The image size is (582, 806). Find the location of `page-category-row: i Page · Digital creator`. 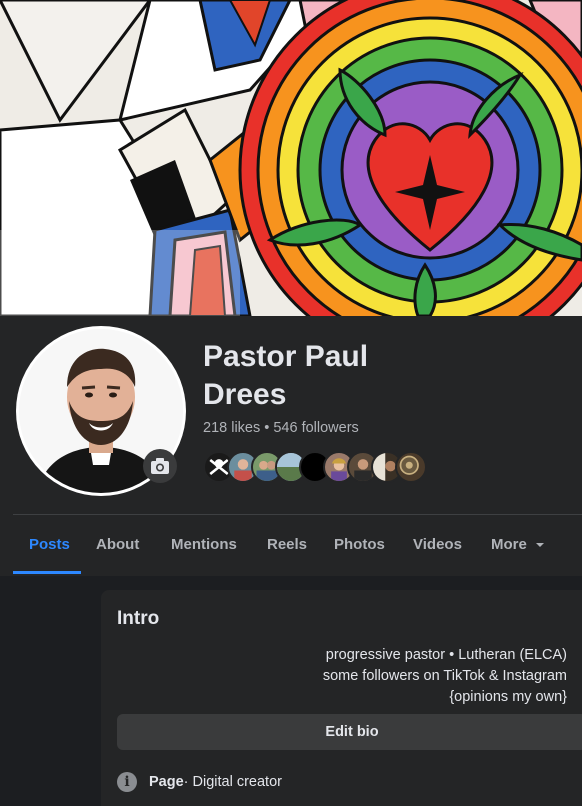

page-category-row: i Page · Digital creator is located at coordinates (199, 782).